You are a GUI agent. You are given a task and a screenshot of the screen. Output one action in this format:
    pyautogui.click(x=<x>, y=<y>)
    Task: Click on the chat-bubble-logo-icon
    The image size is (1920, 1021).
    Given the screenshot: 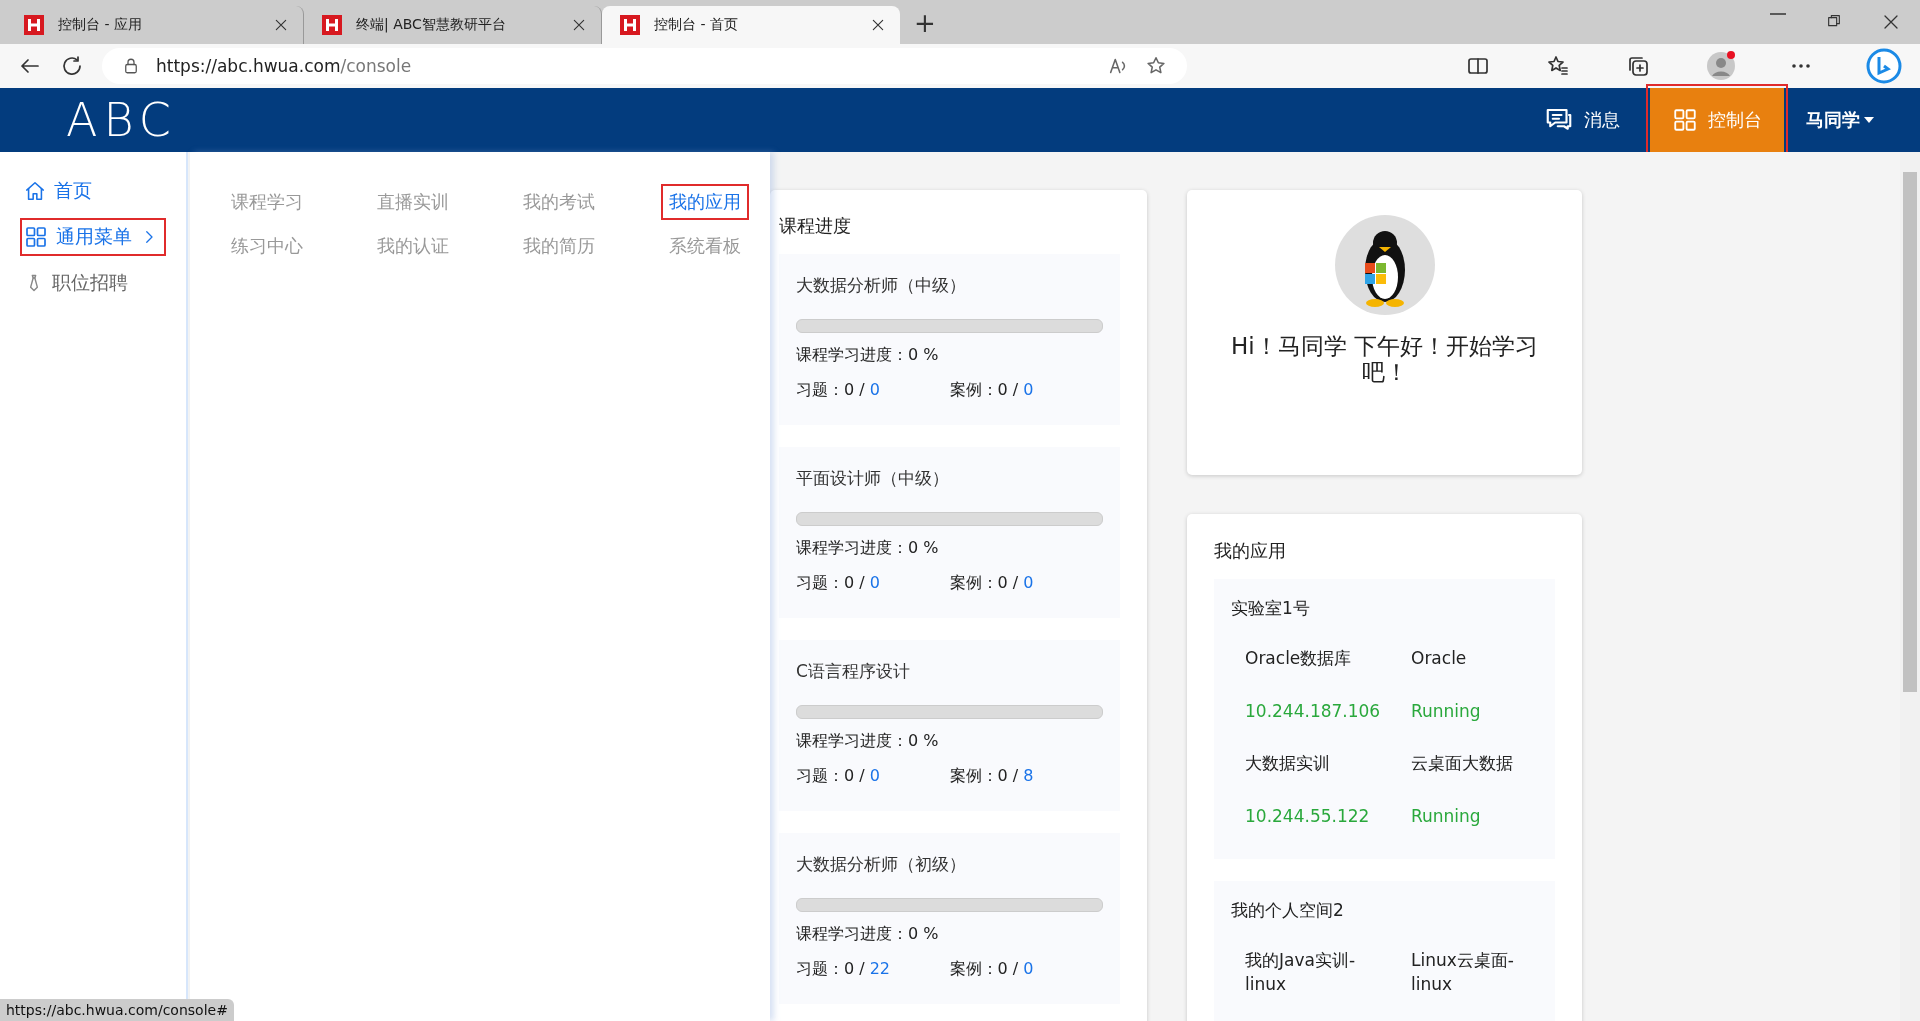 What is the action you would take?
    pyautogui.click(x=1884, y=66)
    